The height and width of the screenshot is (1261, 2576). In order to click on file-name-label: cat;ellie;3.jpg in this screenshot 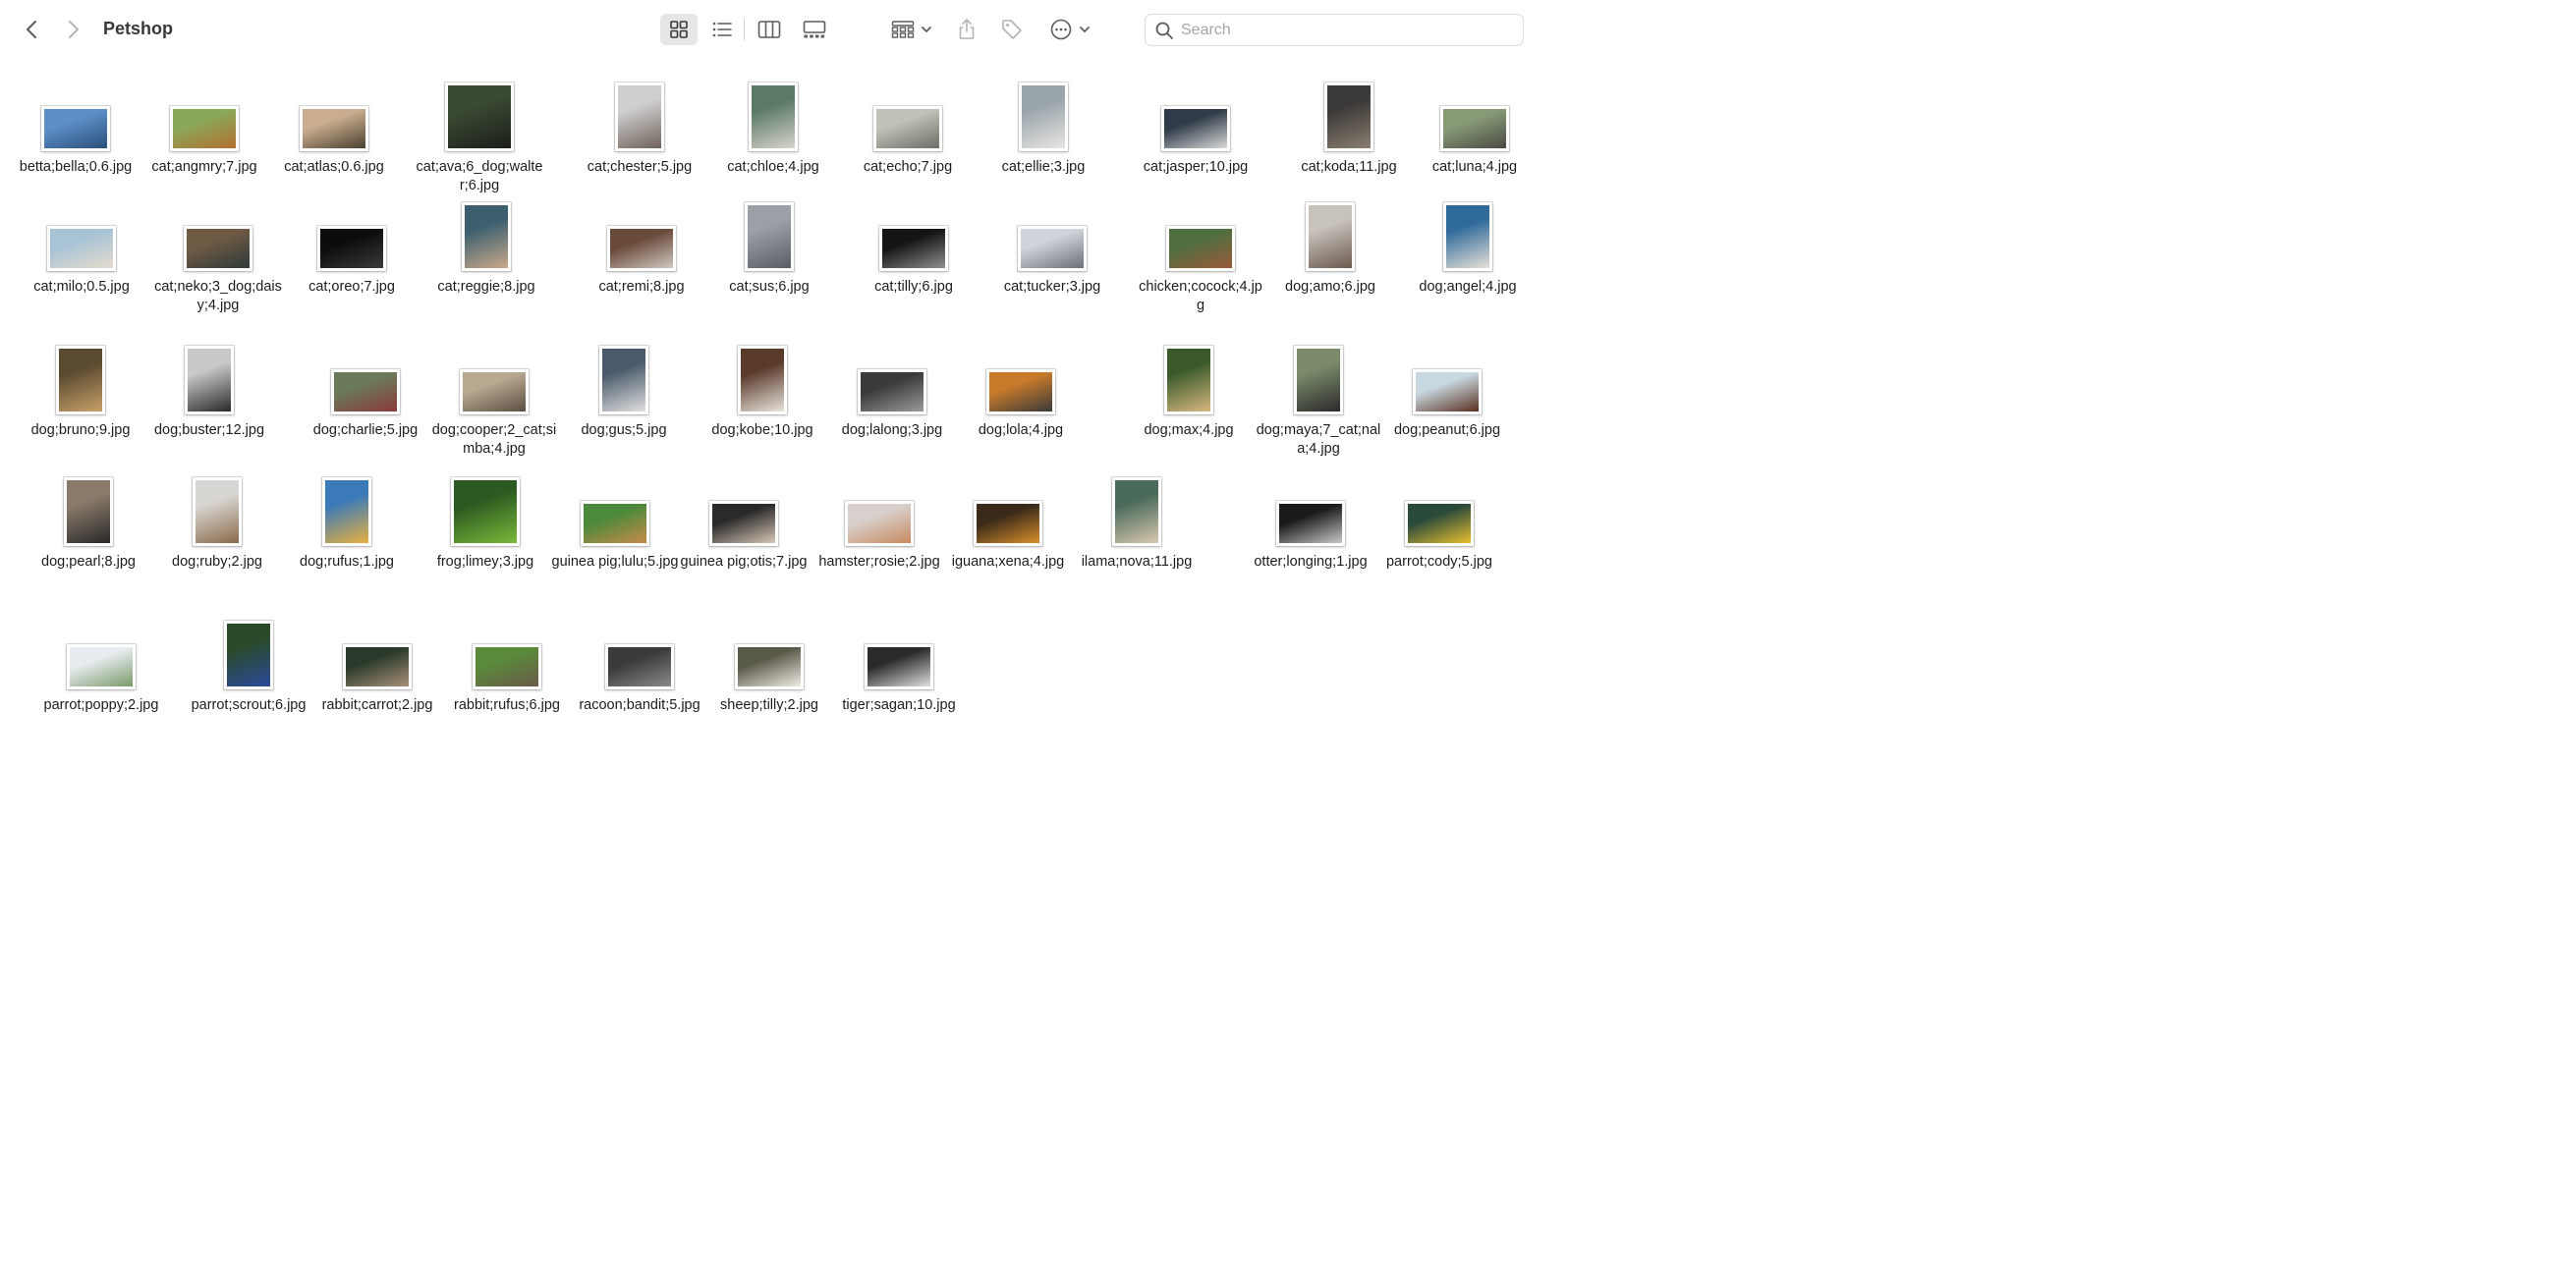, I will do `click(1043, 167)`.